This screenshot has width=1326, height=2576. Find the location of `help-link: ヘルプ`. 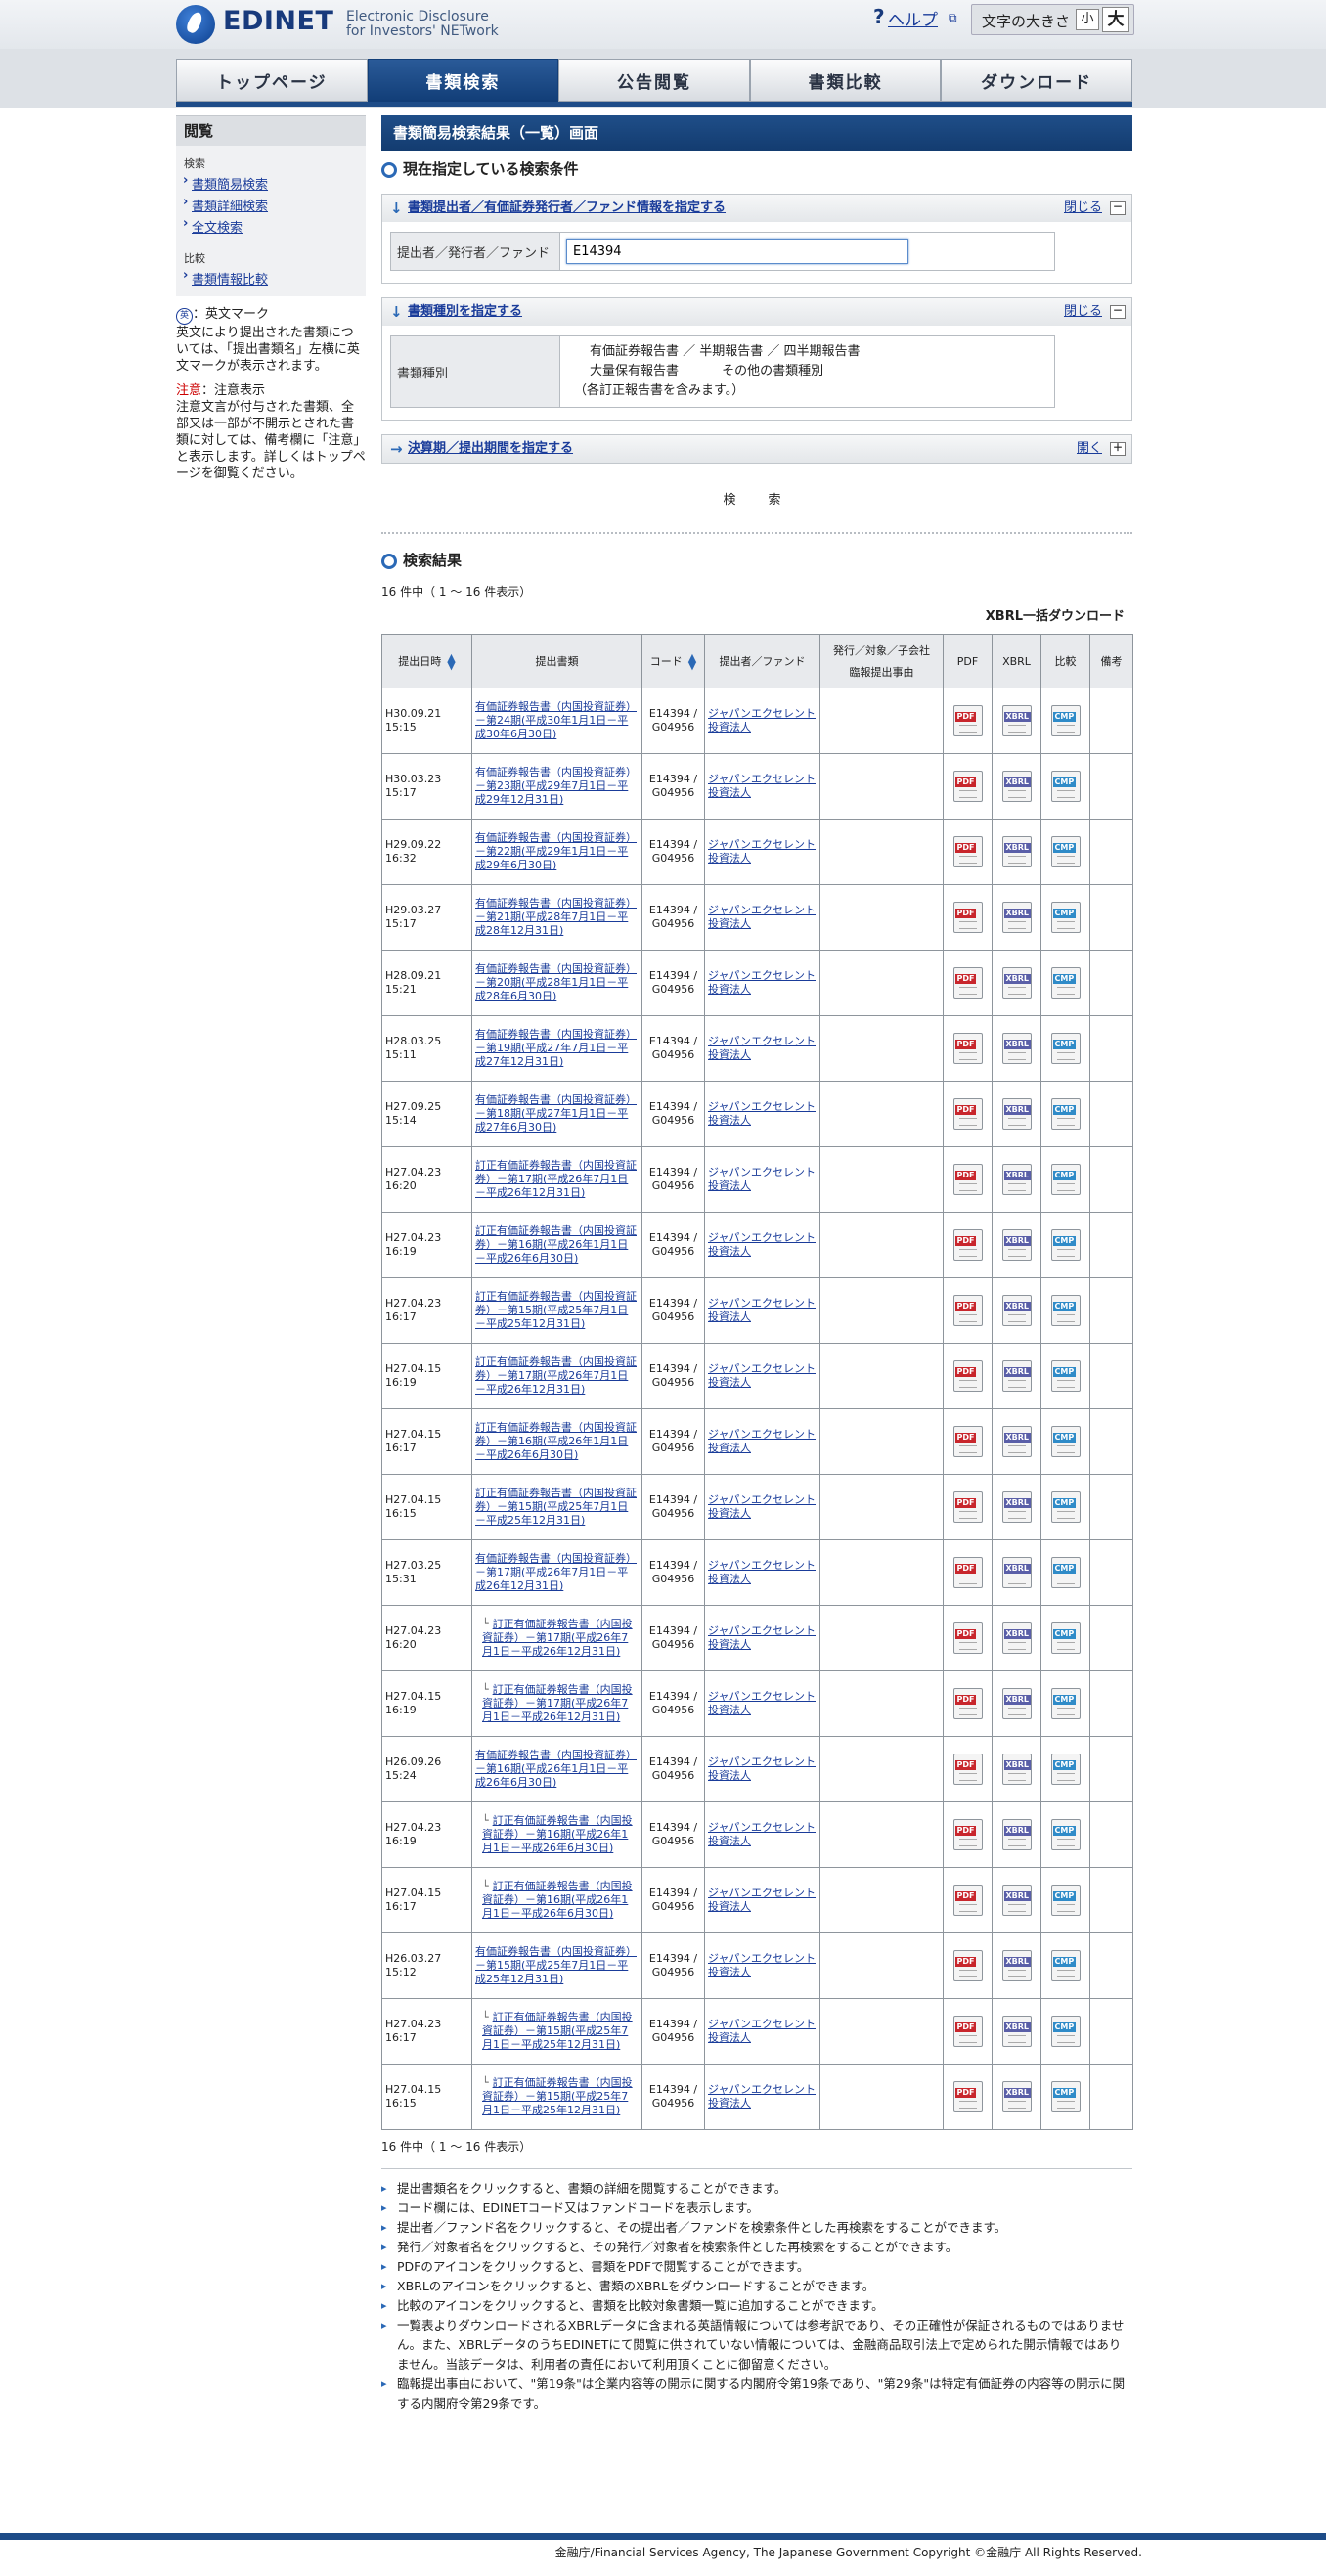

help-link: ヘルプ is located at coordinates (913, 18).